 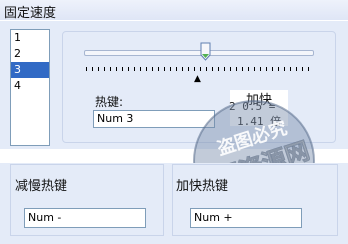 I want to click on list-item: 2, so click(x=30, y=54).